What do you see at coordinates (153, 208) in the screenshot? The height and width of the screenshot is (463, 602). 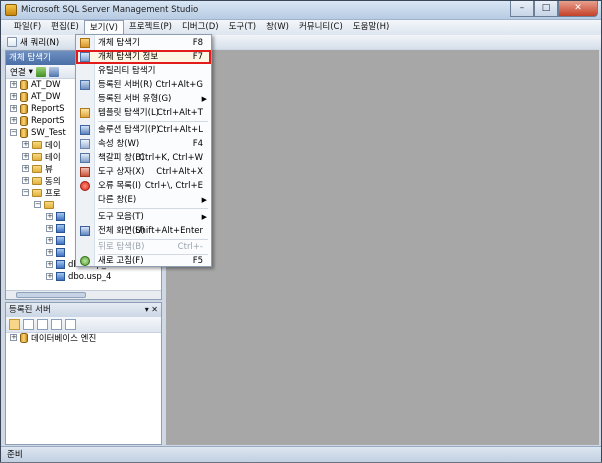 I see `menu-separator` at bounding box center [153, 208].